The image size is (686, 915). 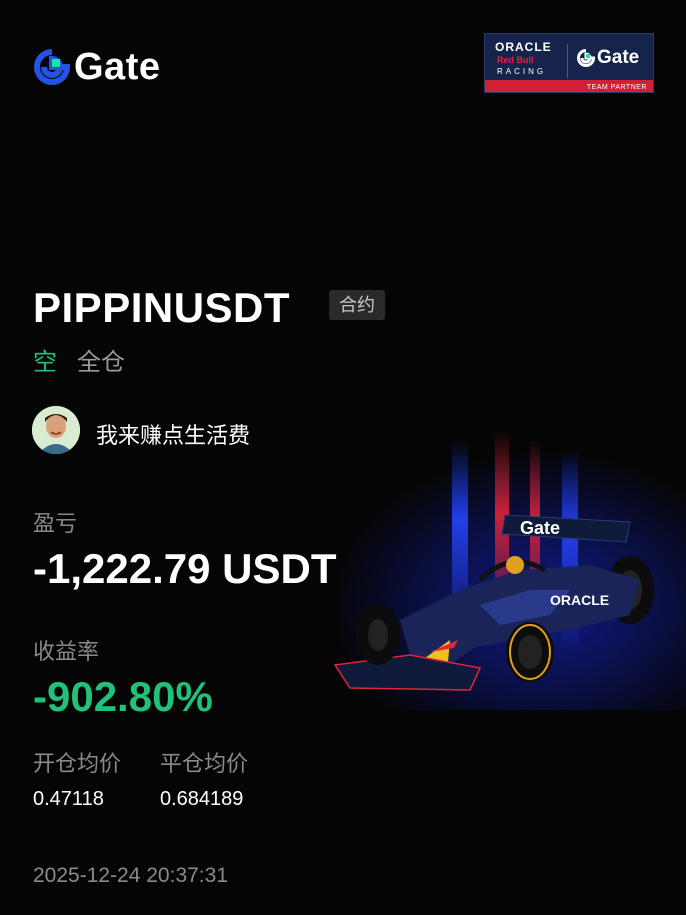 What do you see at coordinates (616, 87) in the screenshot?
I see `partner-strip-text: TEAM PARTNER` at bounding box center [616, 87].